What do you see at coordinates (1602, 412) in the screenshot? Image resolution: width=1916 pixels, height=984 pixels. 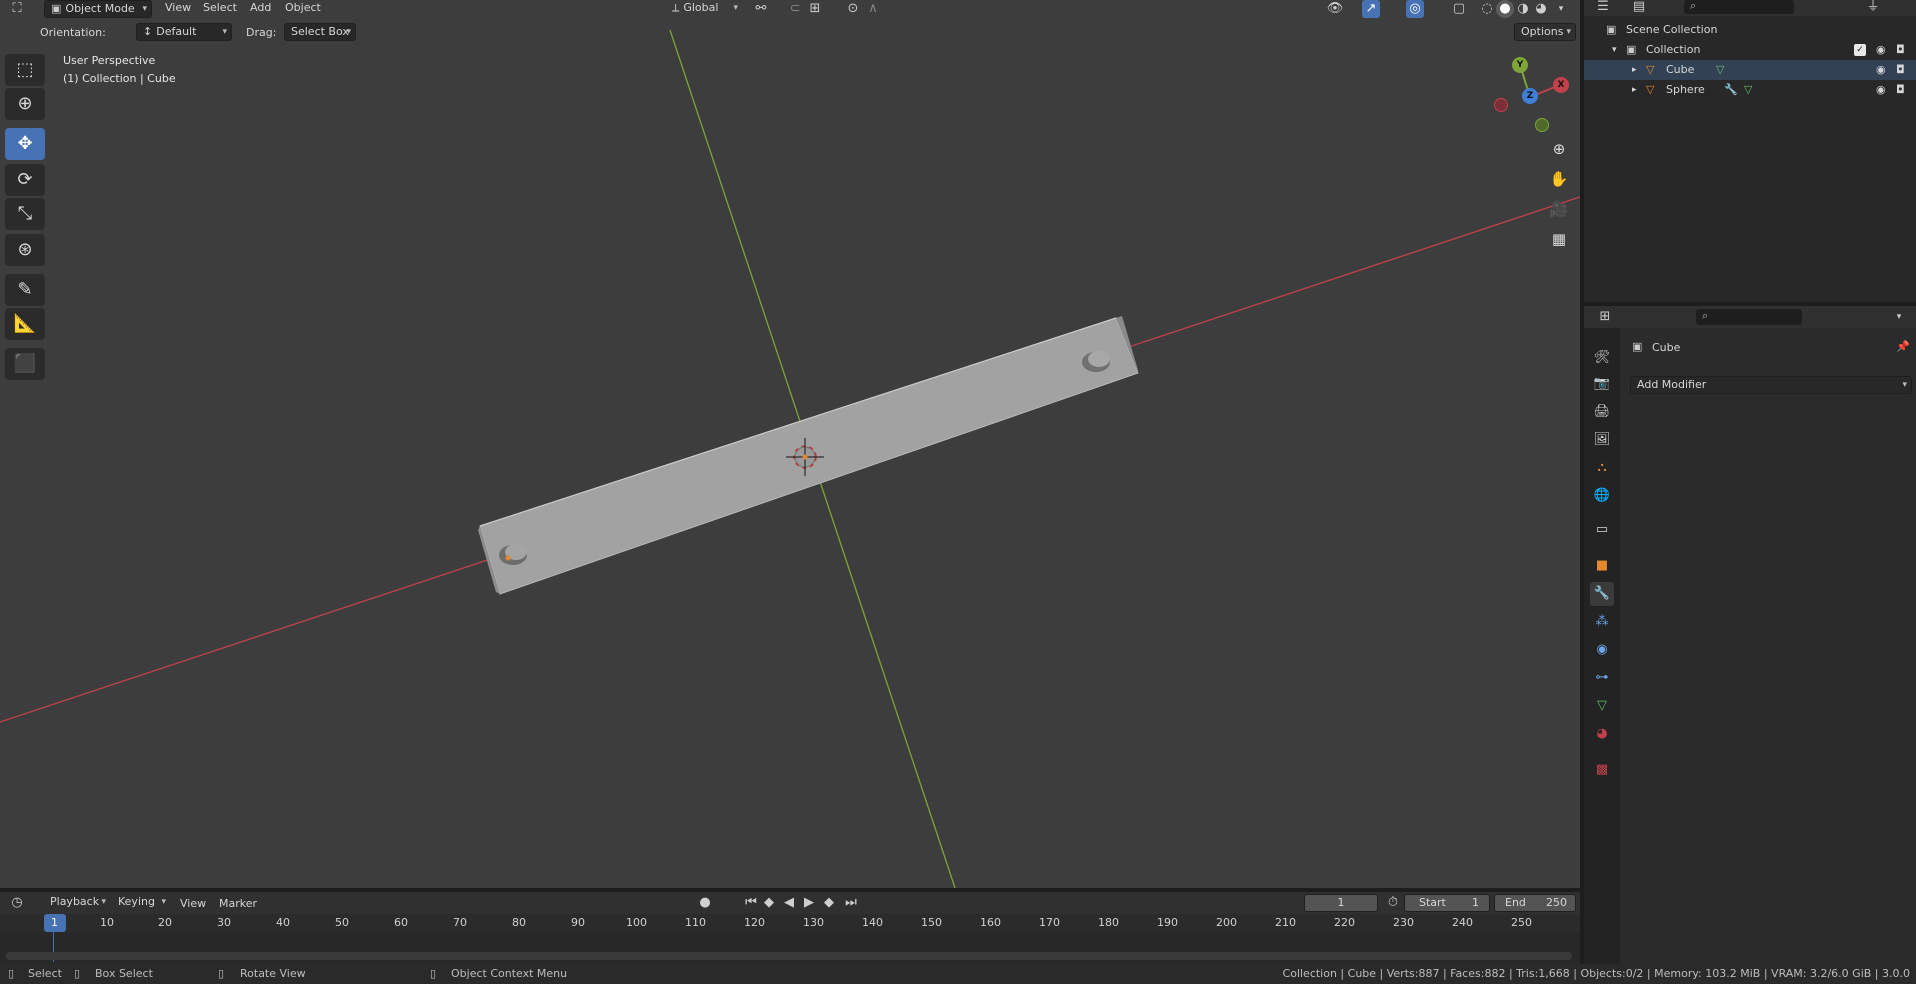 I see `output-tab-icon: 🖨` at bounding box center [1602, 412].